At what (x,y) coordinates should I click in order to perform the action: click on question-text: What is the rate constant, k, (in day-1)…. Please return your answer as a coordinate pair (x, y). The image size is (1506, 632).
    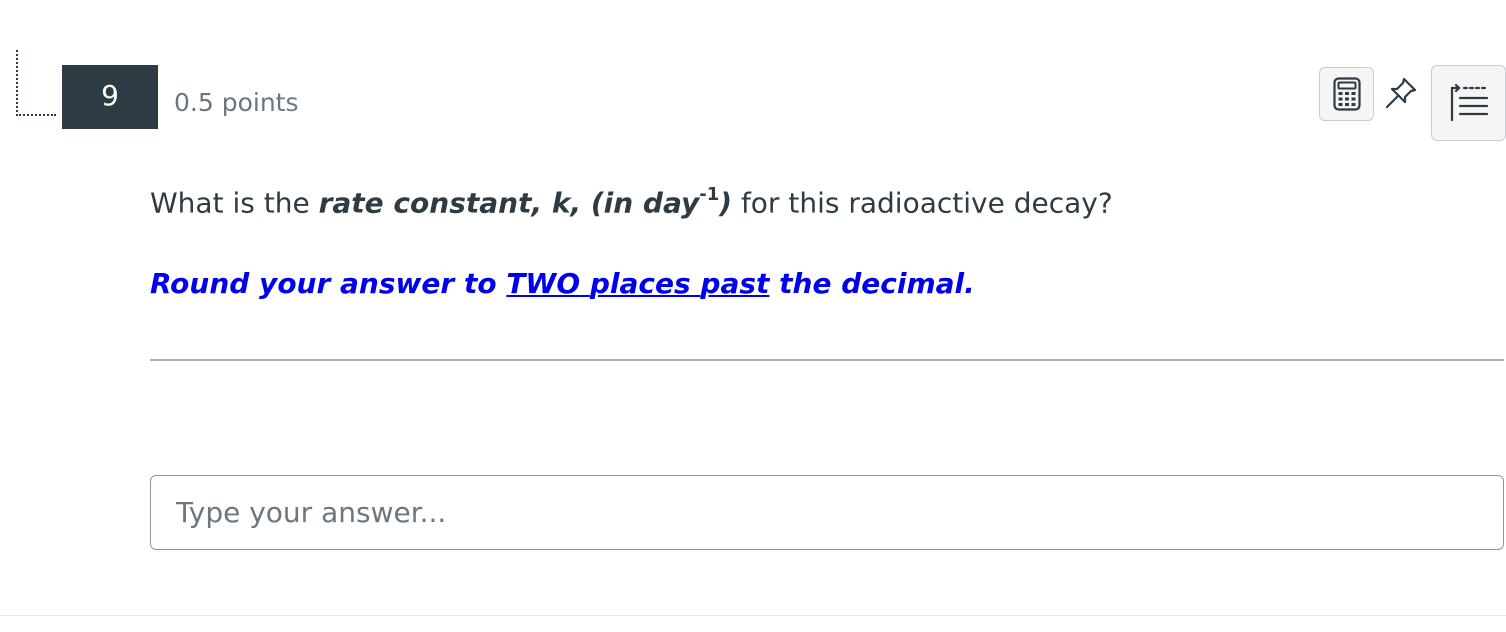
    Looking at the image, I should click on (631, 202).